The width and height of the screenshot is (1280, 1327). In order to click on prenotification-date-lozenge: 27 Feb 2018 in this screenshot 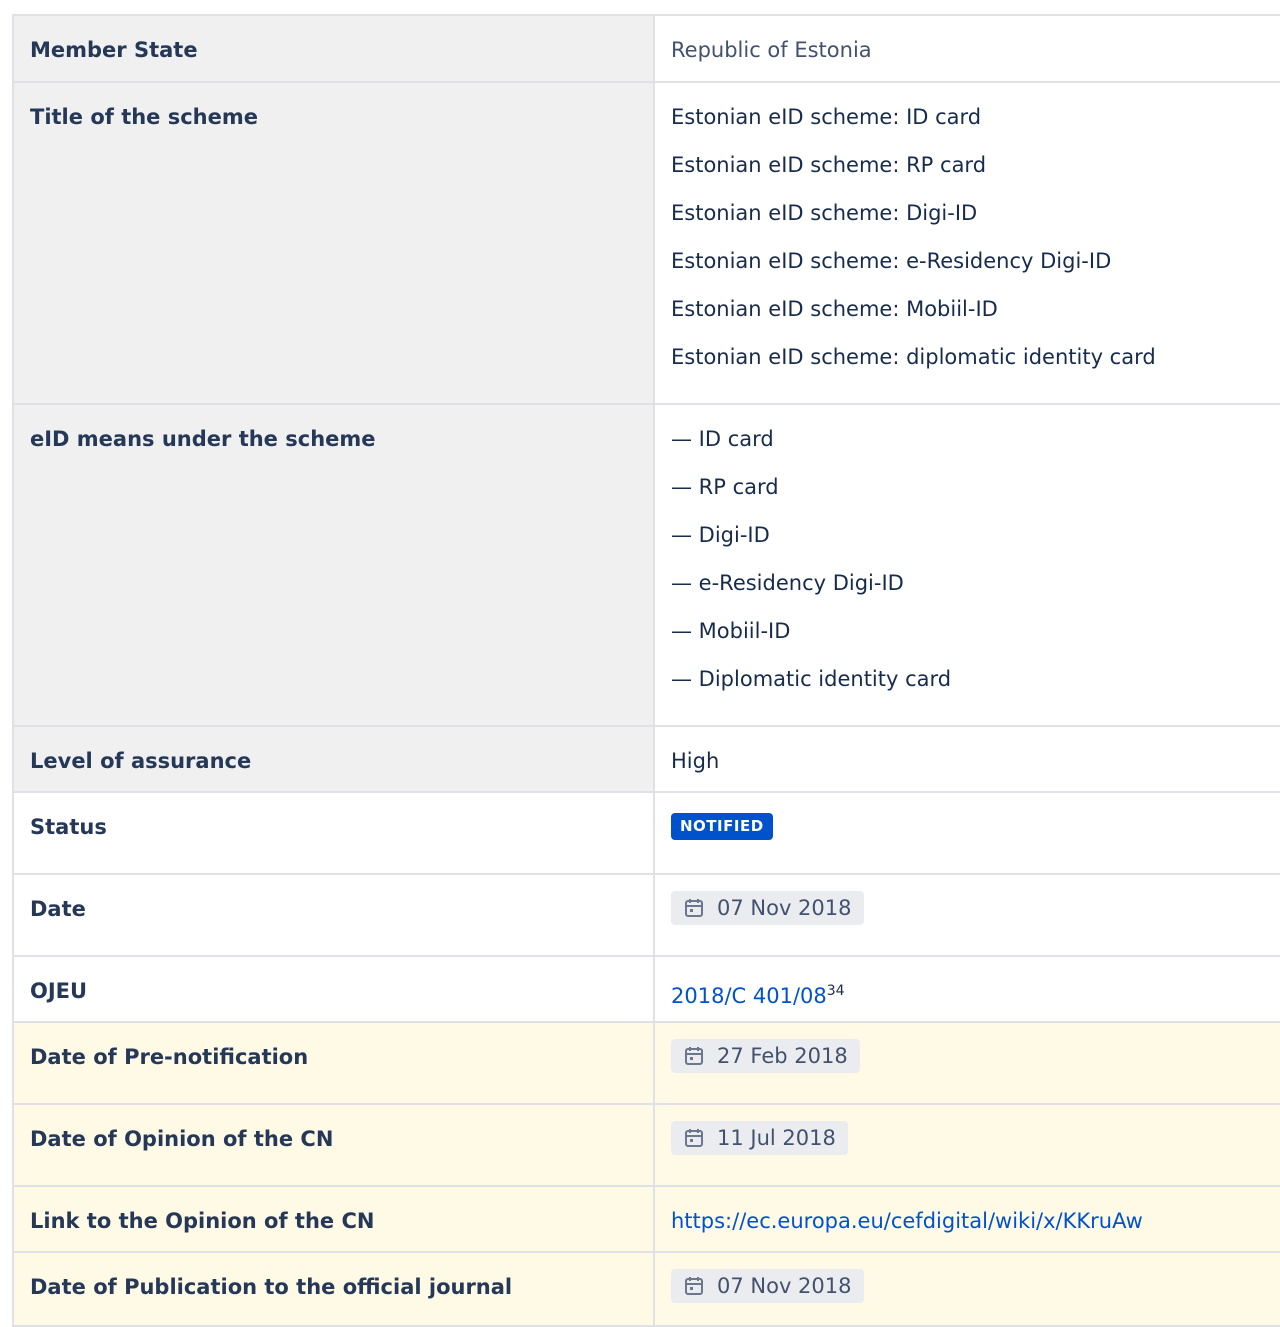, I will do `click(765, 1056)`.